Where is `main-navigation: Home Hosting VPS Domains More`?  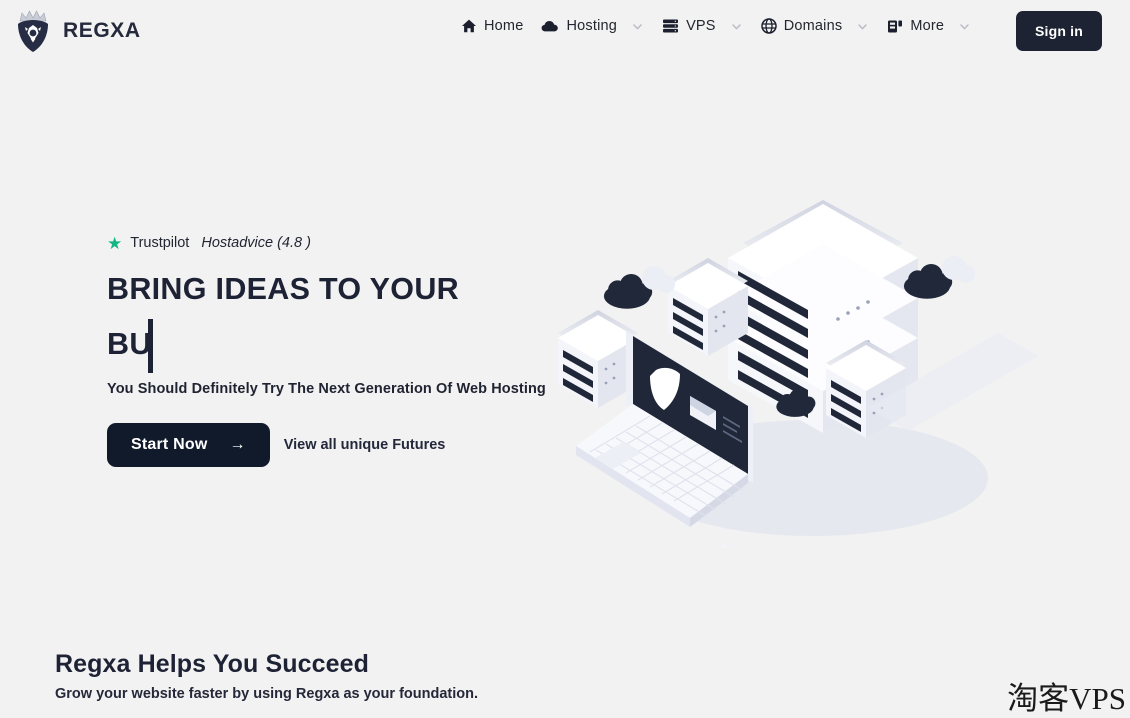
main-navigation: Home Hosting VPS Domains More is located at coordinates (716, 26).